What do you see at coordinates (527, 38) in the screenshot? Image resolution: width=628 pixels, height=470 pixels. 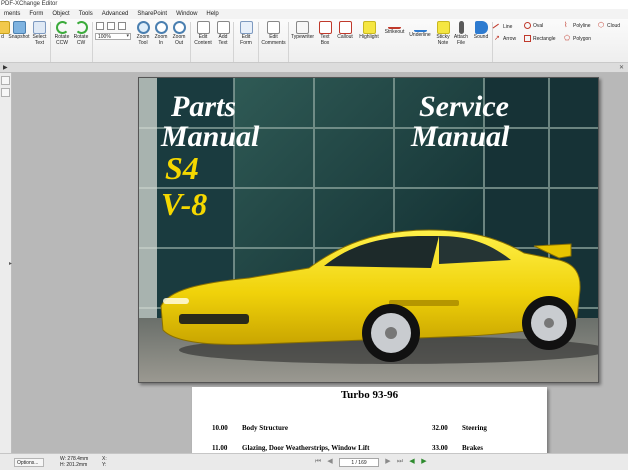 I see `rectangle-icon` at bounding box center [527, 38].